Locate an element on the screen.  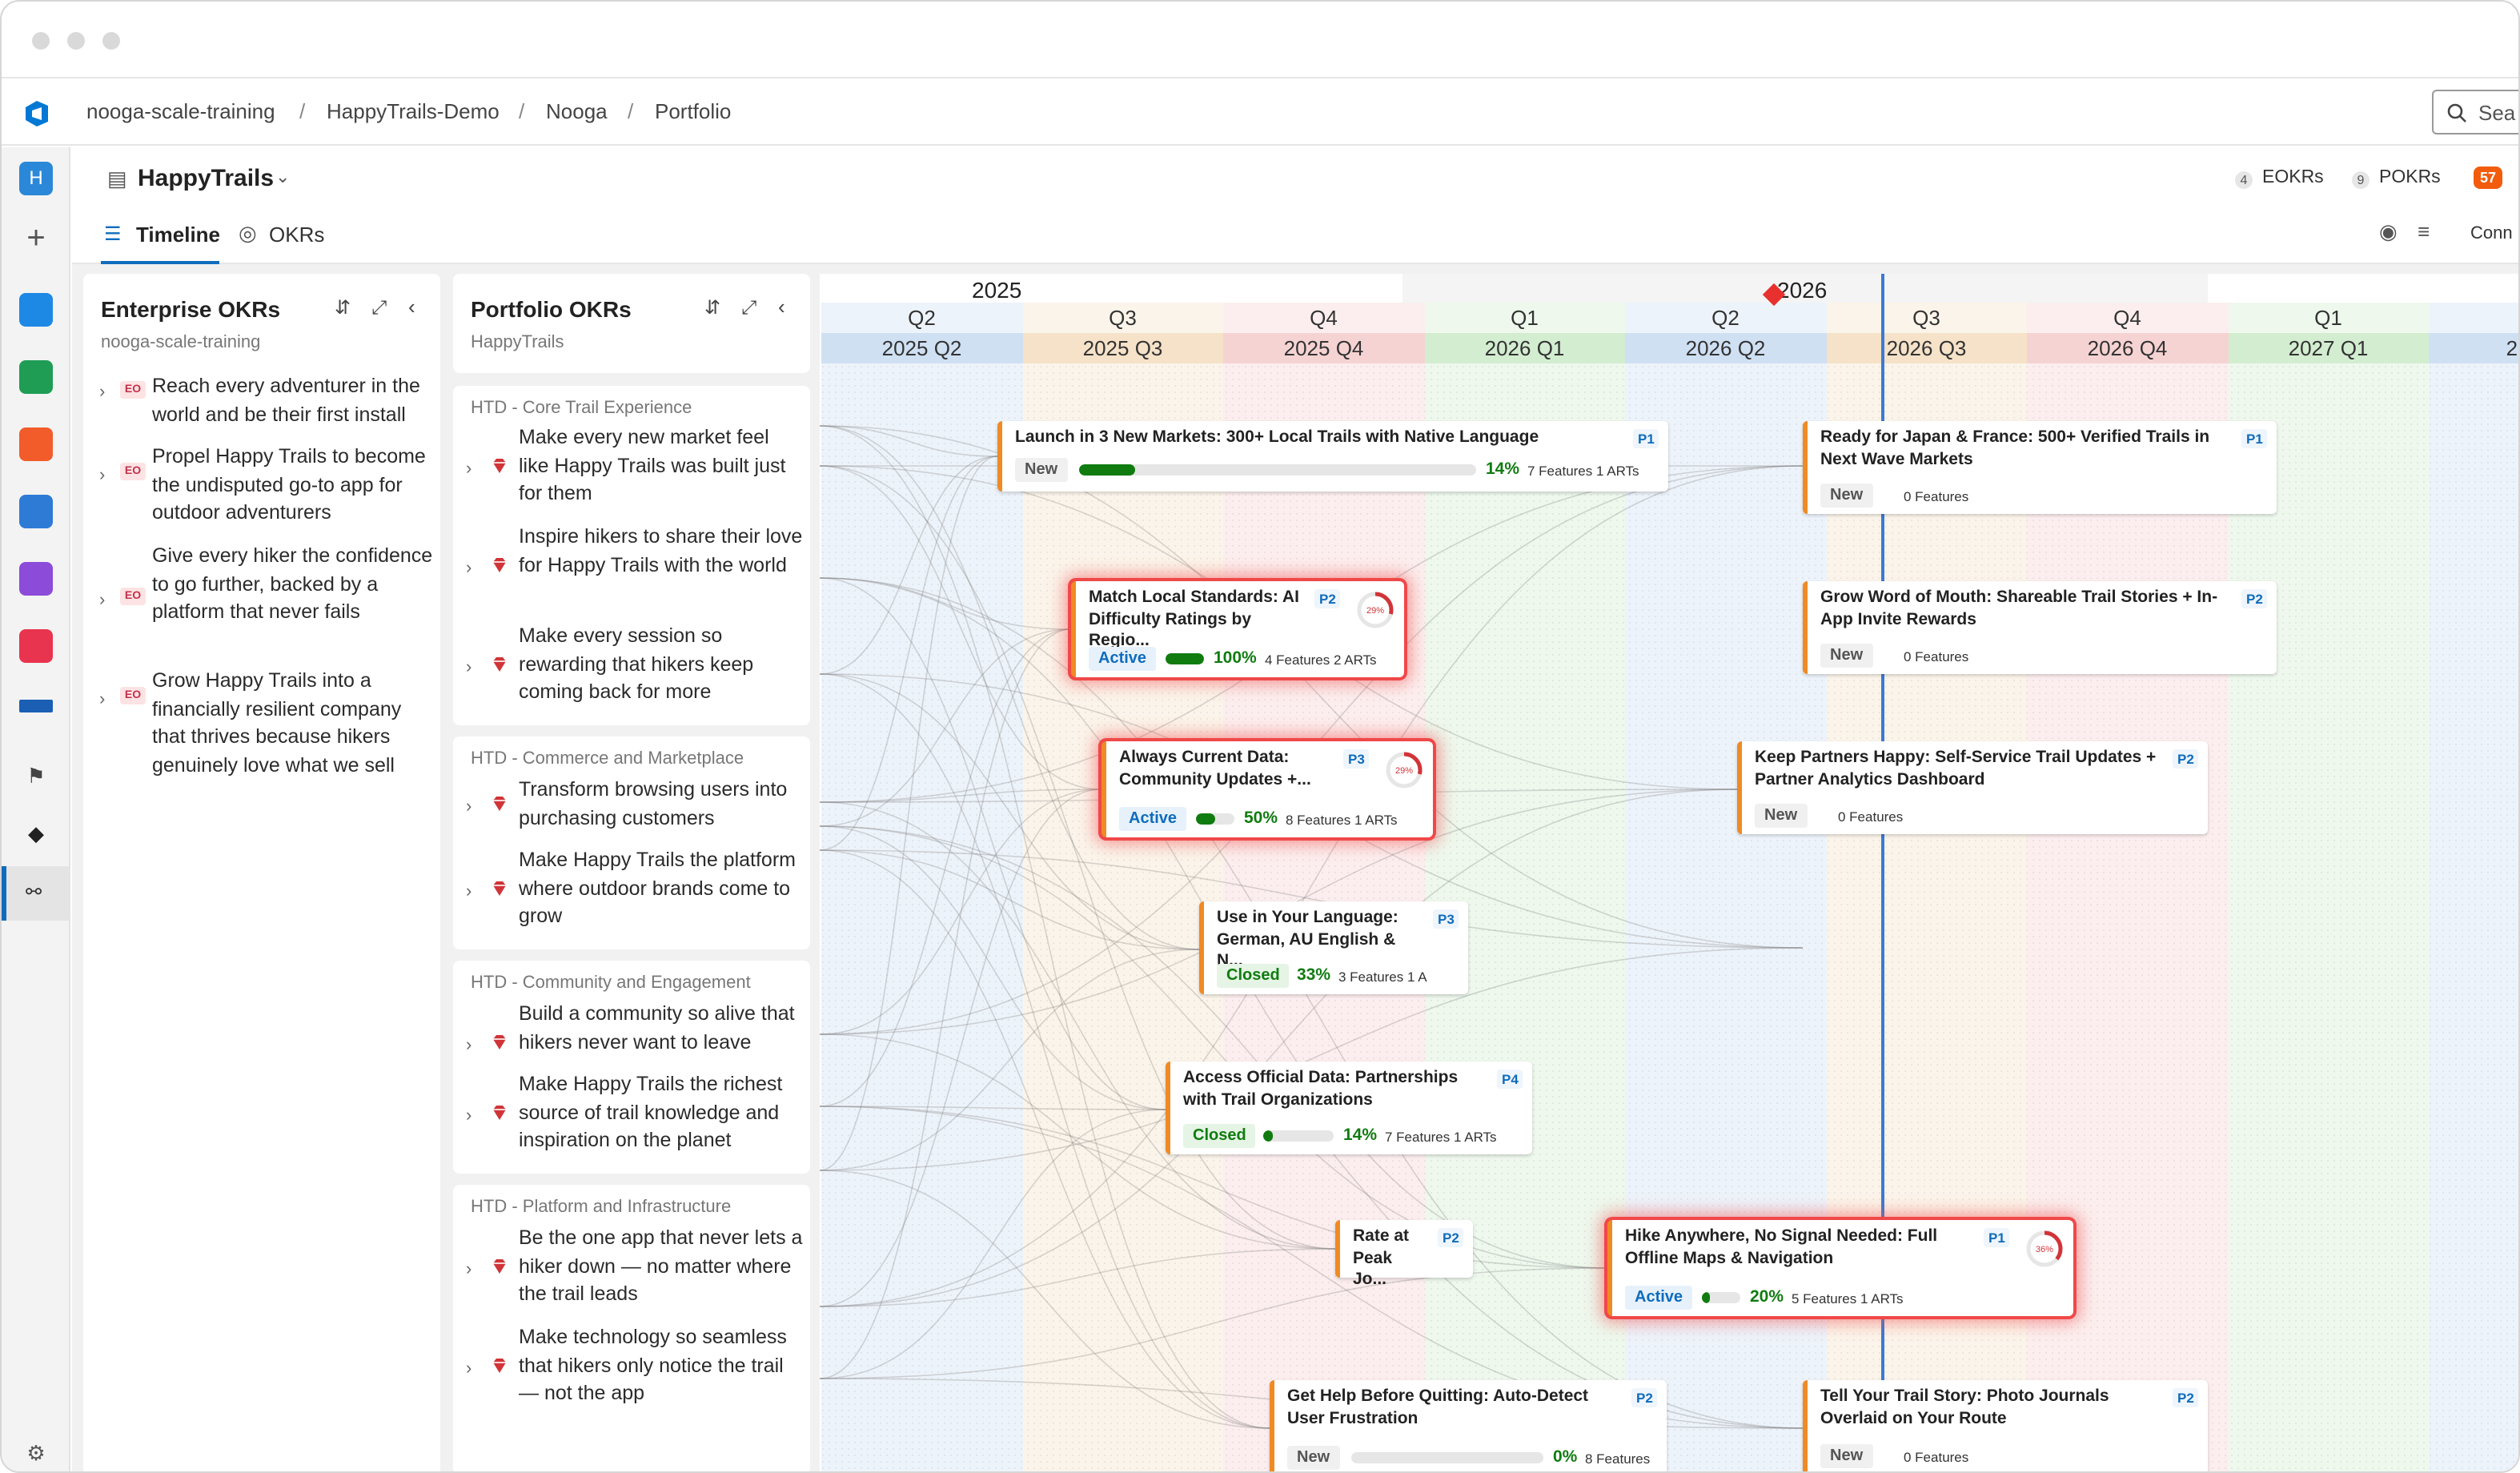
tab-okrs: ◎ OKRs is located at coordinates (287, 241).